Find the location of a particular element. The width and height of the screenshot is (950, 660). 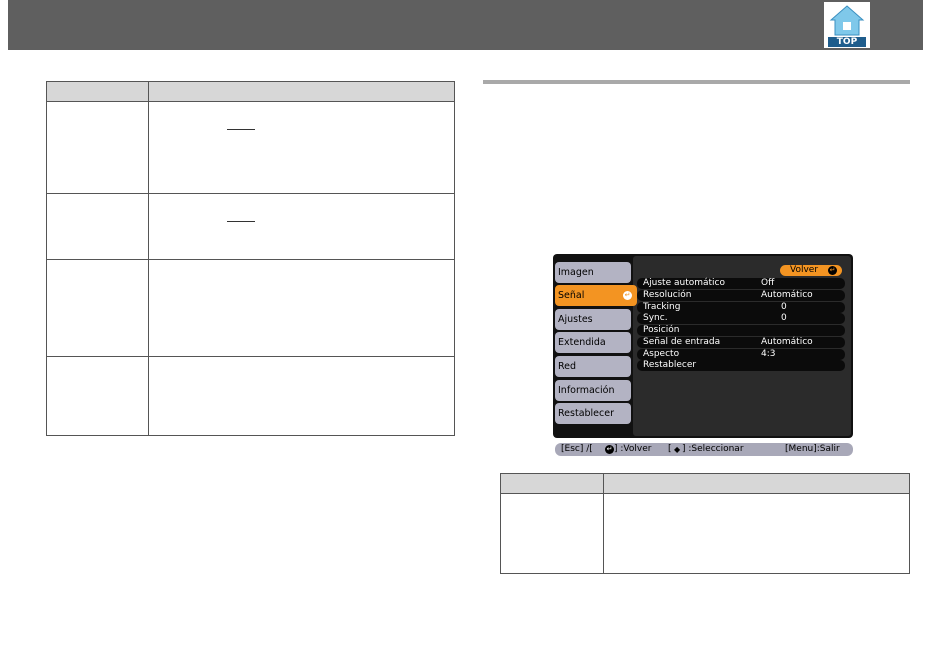

top-header-bar is located at coordinates (465, 25).